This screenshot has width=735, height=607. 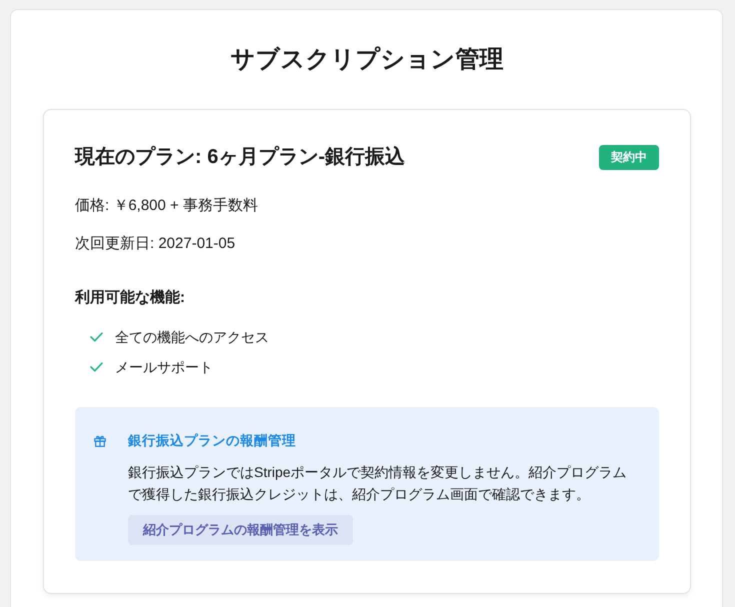 I want to click on price-text: 価格: ￥6,800 + 事務手数料, so click(x=167, y=206).